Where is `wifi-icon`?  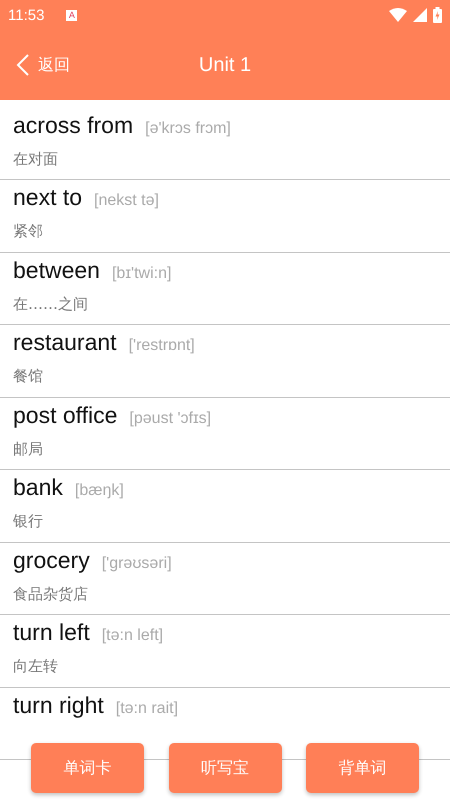 wifi-icon is located at coordinates (398, 15).